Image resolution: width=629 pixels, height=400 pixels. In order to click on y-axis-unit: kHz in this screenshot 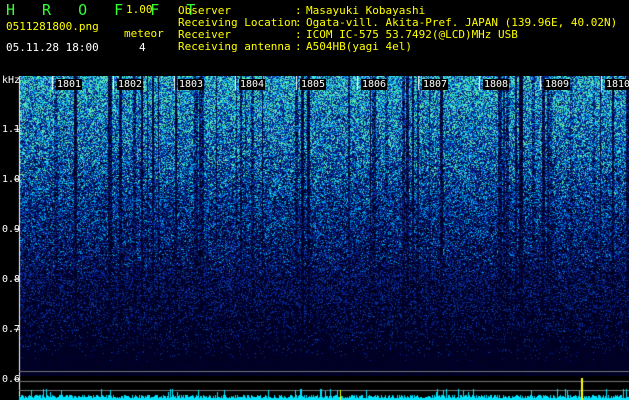, I will do `click(11, 80)`.